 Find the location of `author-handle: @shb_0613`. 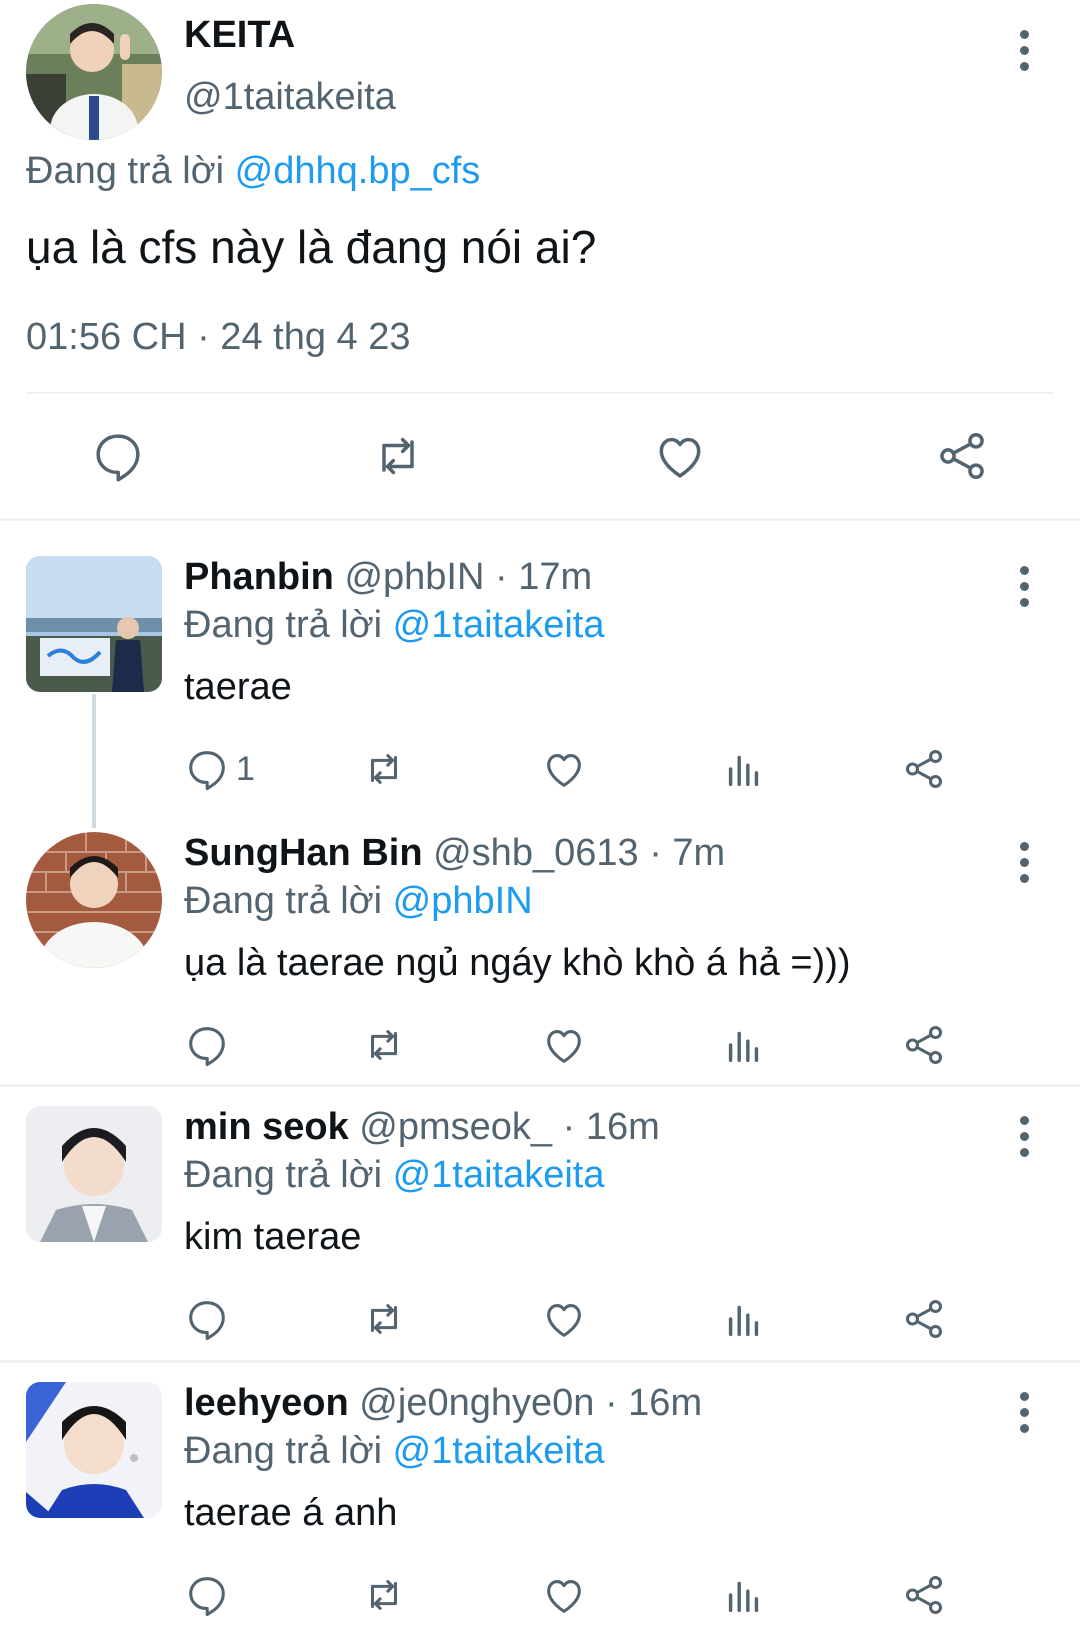

author-handle: @shb_0613 is located at coordinates (536, 853).